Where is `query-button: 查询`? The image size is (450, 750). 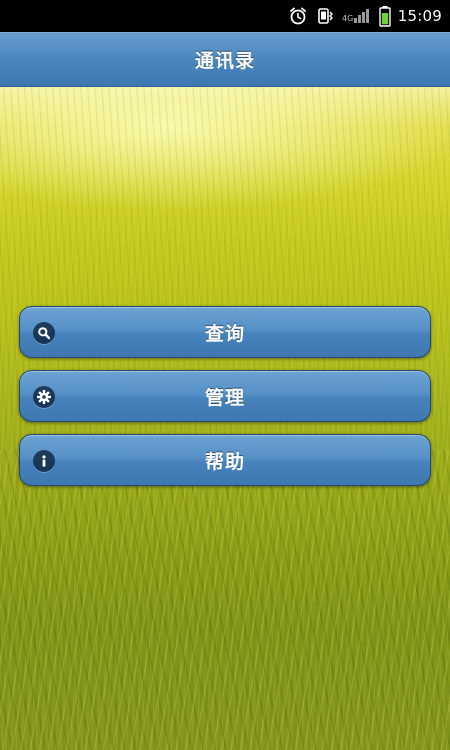
query-button: 查询 is located at coordinates (225, 332).